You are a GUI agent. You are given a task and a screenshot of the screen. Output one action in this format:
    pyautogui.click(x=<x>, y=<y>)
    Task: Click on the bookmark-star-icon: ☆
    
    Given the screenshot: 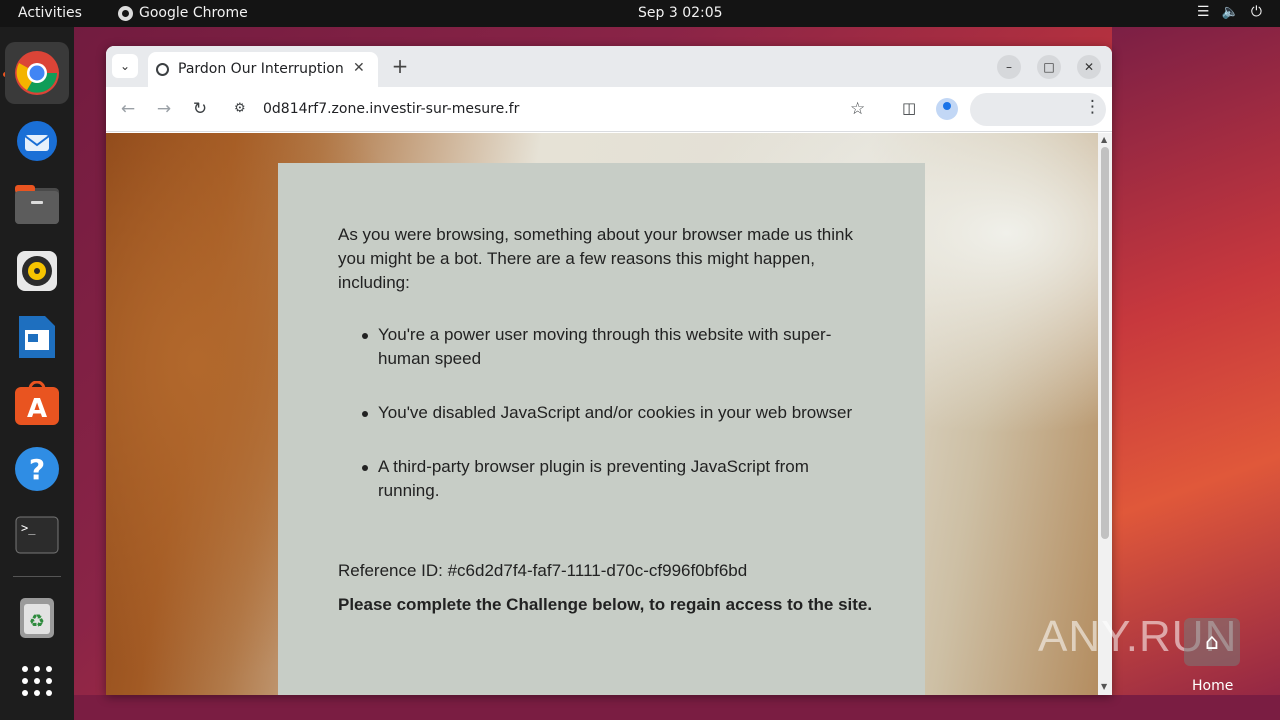 What is the action you would take?
    pyautogui.click(x=857, y=109)
    